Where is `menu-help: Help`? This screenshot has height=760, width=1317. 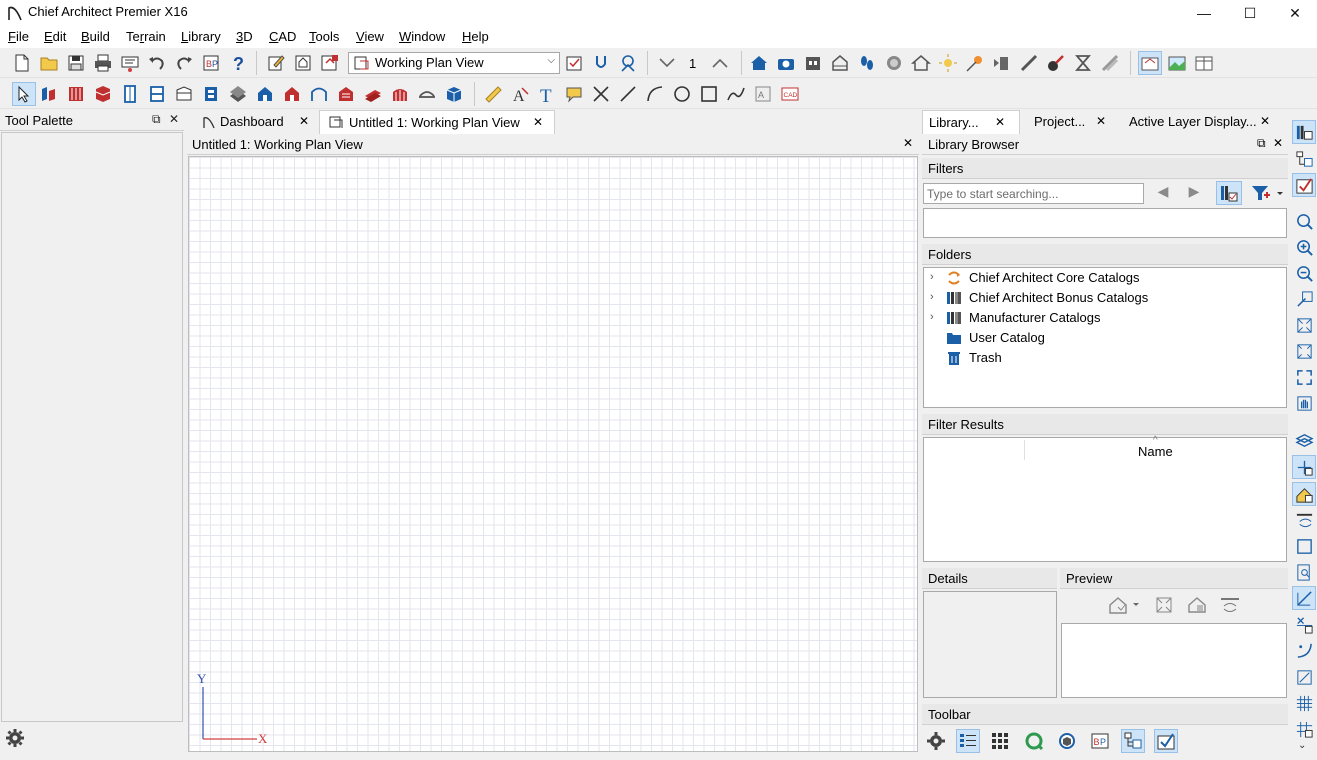 menu-help: Help is located at coordinates (475, 36).